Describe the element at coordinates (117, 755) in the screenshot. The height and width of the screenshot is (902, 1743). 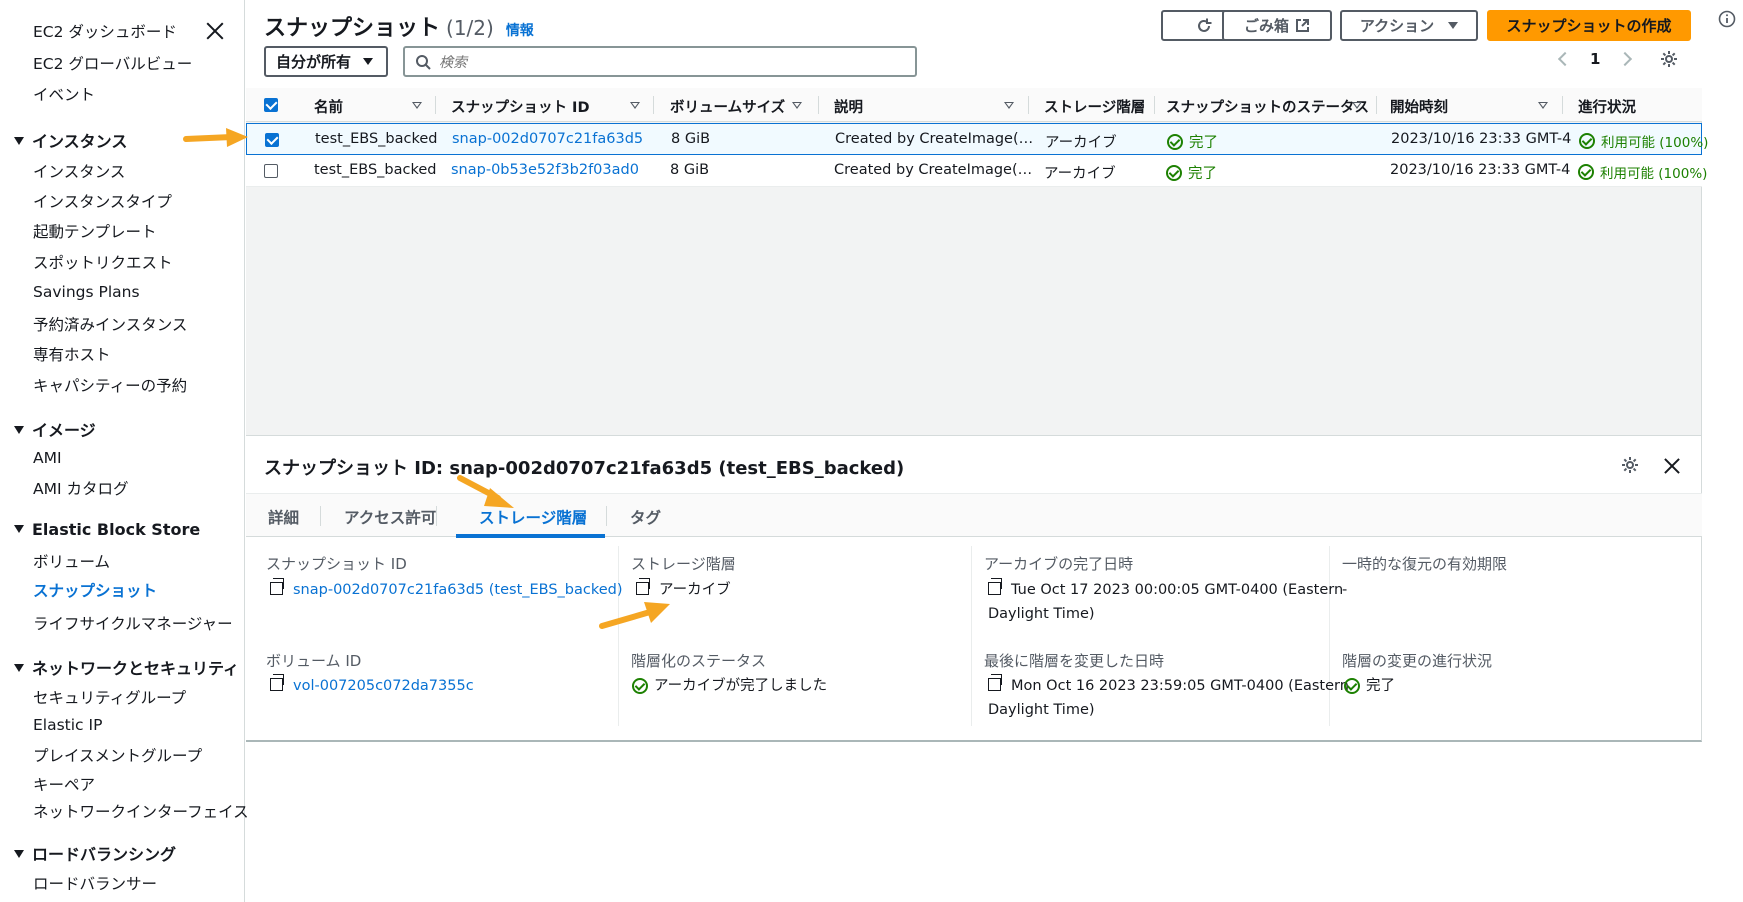
I see `nav-placement-groups: プレイスメントグループ` at that location.